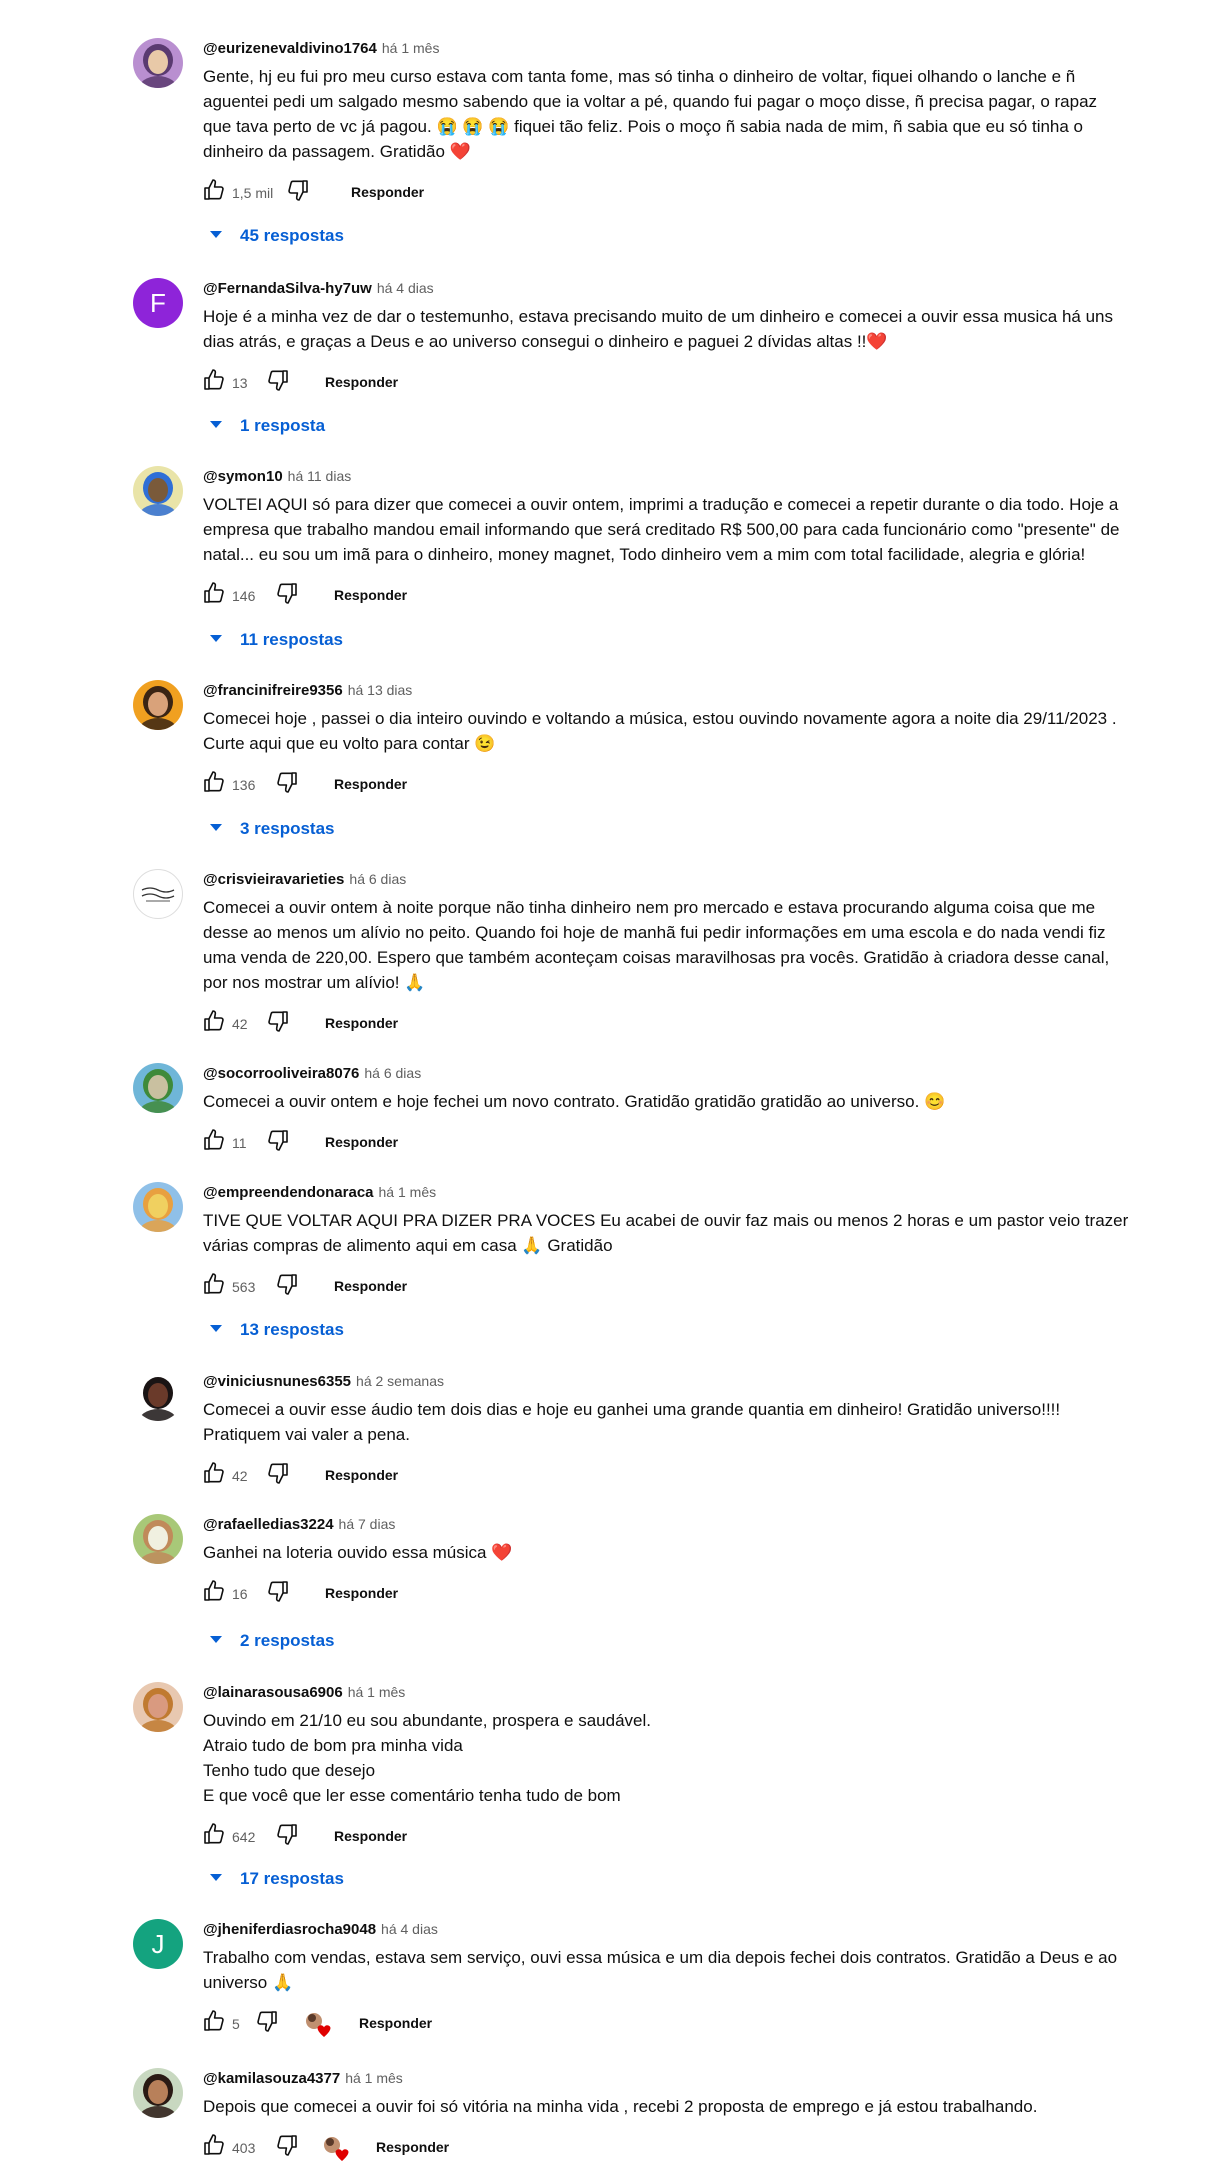 The height and width of the screenshot is (2172, 1221). What do you see at coordinates (320, 476) in the screenshot?
I see `comment-time: há 11 dias` at bounding box center [320, 476].